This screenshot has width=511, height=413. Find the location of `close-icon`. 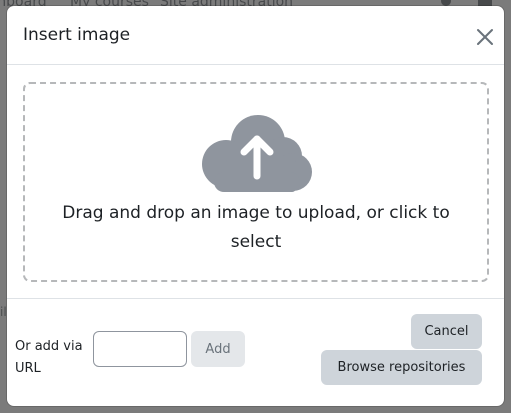

close-icon is located at coordinates (485, 37).